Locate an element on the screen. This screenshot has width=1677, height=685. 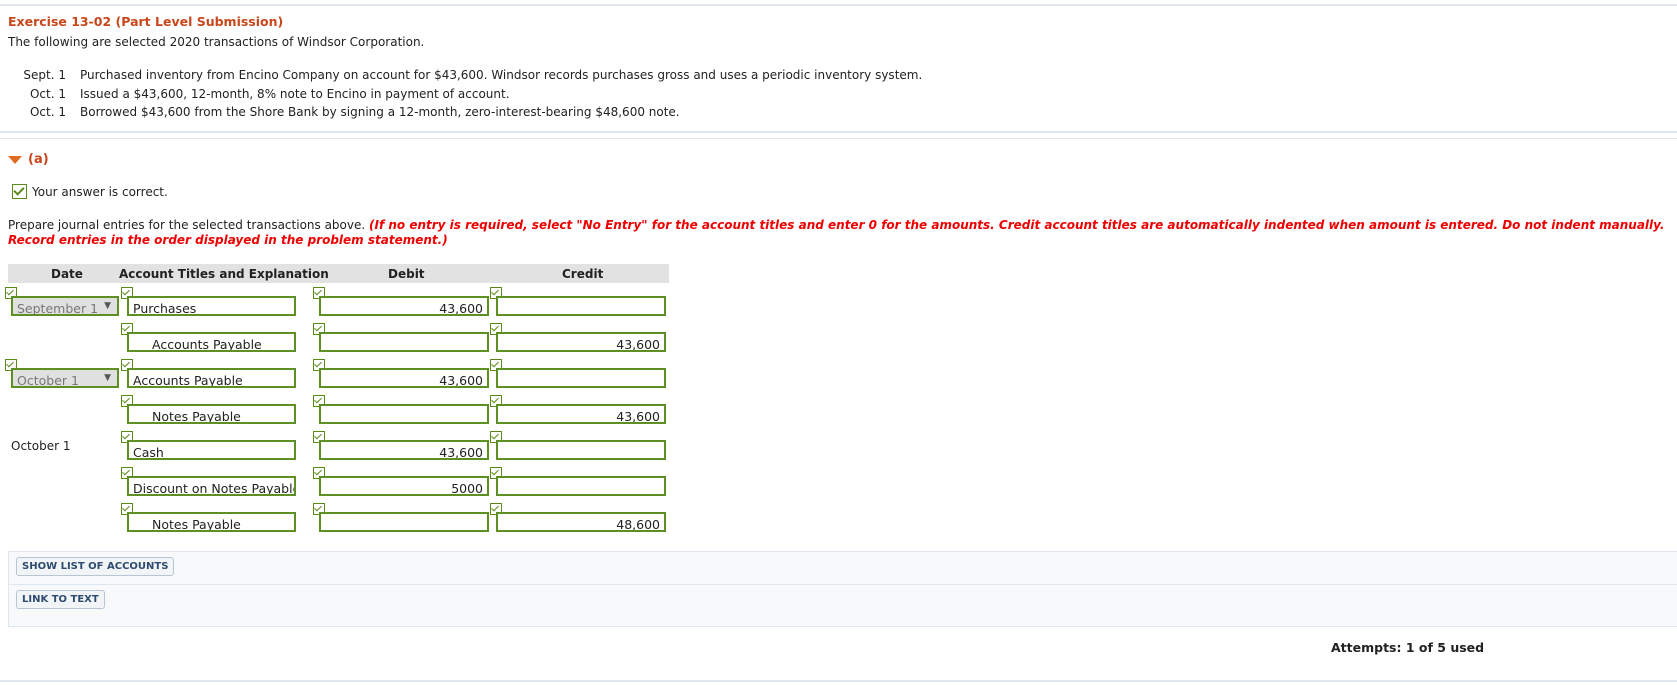
account-field: Purchases is located at coordinates (211, 306).